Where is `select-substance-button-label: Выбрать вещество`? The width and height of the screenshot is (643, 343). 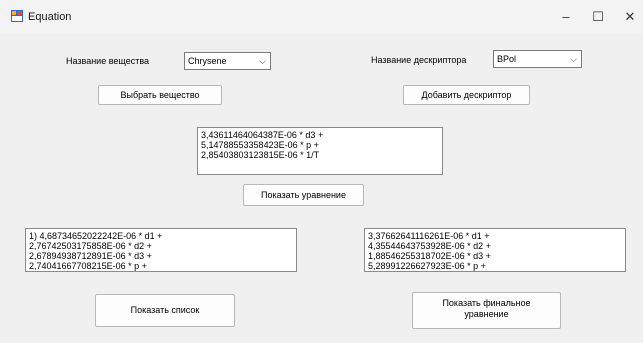 select-substance-button-label: Выбрать вещество is located at coordinates (160, 95).